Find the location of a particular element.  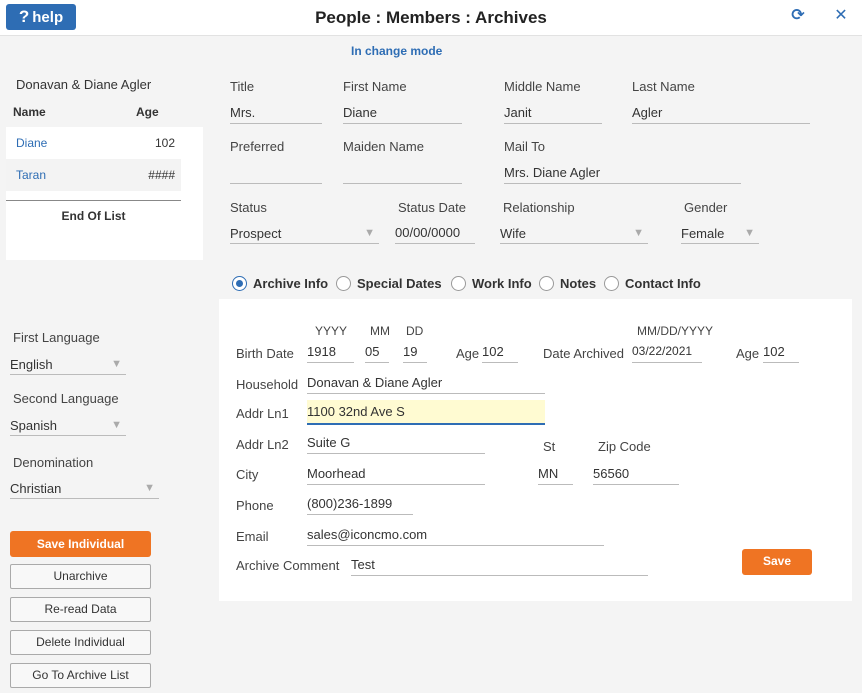

member-age: 102 is located at coordinates (164, 143).